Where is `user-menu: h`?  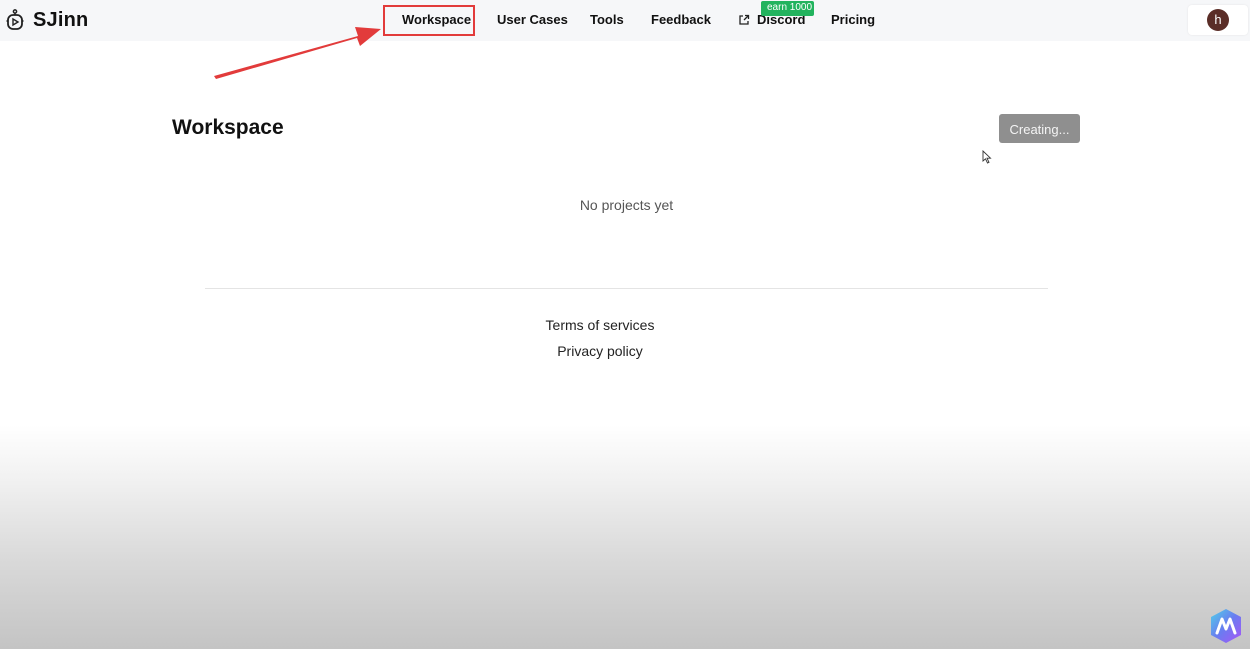 user-menu: h is located at coordinates (1218, 20).